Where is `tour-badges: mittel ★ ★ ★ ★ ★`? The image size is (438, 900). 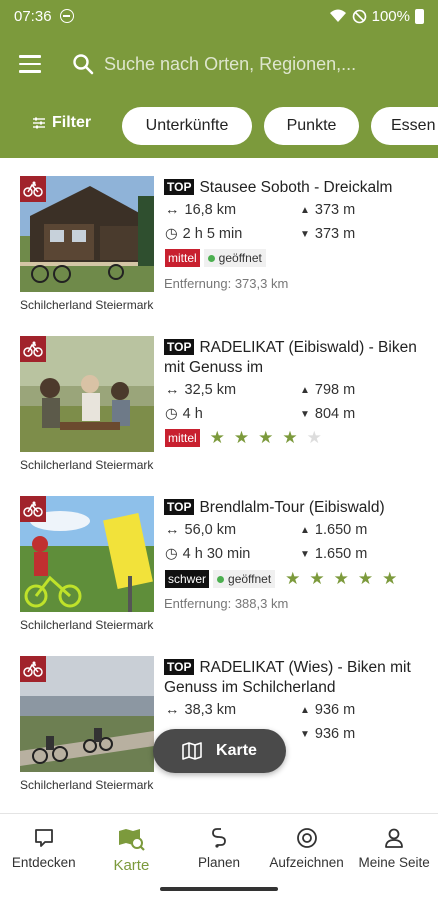 tour-badges: mittel ★ ★ ★ ★ ★ is located at coordinates (243, 438).